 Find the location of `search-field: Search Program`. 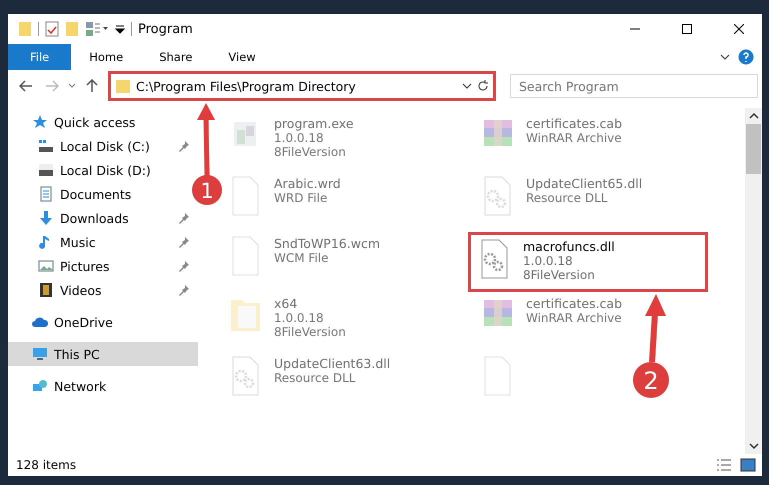

search-field: Search Program is located at coordinates (634, 86).